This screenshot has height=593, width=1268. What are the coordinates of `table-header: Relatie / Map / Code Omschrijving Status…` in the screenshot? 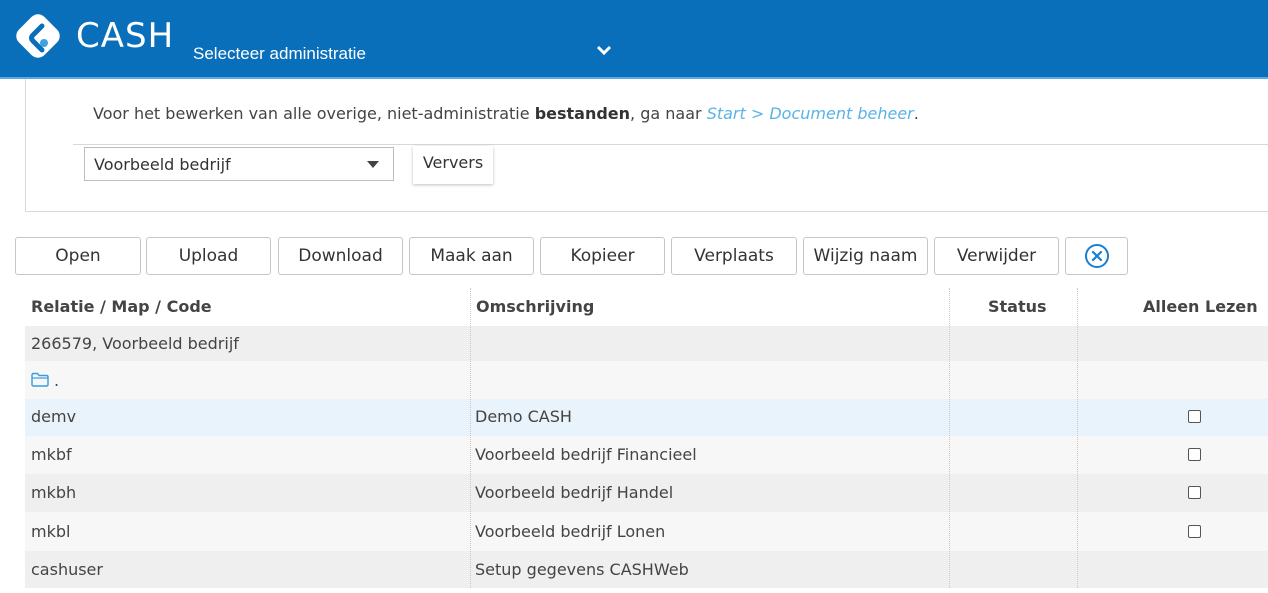 It's located at (646, 307).